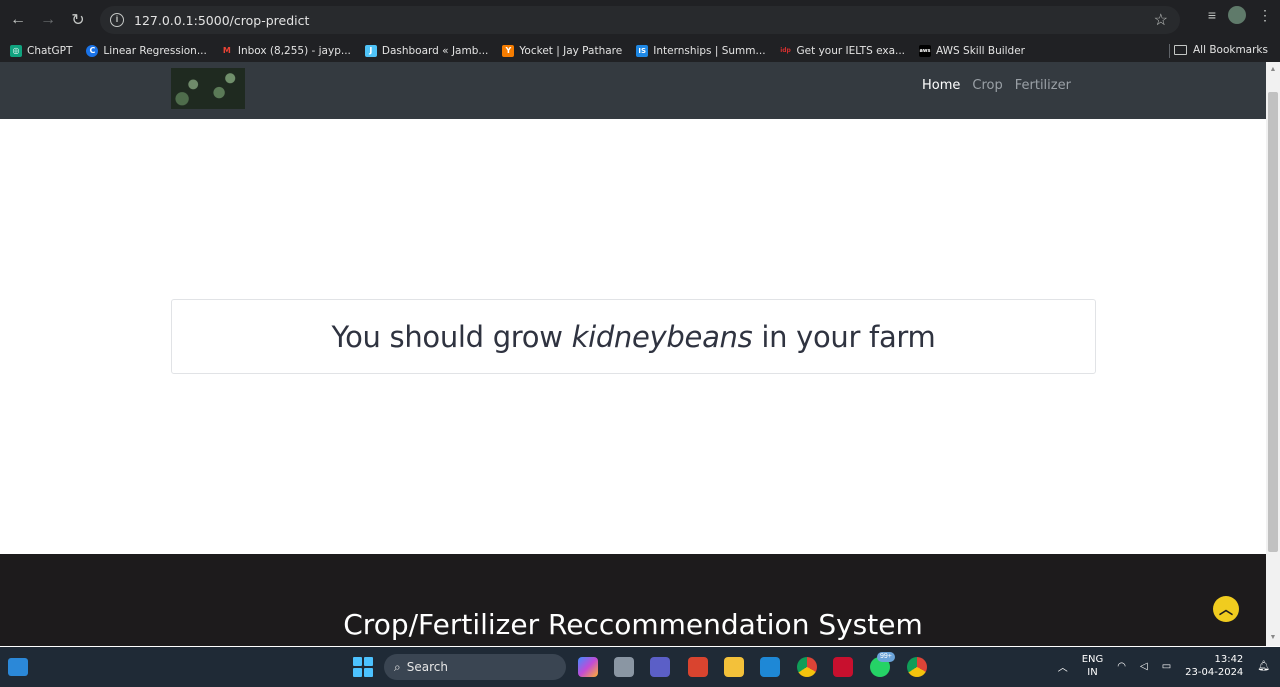 This screenshot has width=1280, height=687. I want to click on bookmark-star-icon: ☆, so click(1161, 20).